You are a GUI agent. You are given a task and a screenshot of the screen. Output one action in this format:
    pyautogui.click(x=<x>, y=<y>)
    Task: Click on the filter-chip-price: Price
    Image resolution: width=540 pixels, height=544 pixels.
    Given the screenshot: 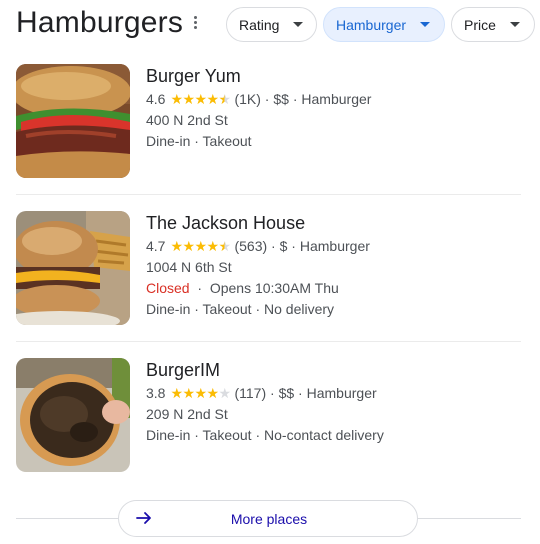 What is the action you would take?
    pyautogui.click(x=493, y=24)
    